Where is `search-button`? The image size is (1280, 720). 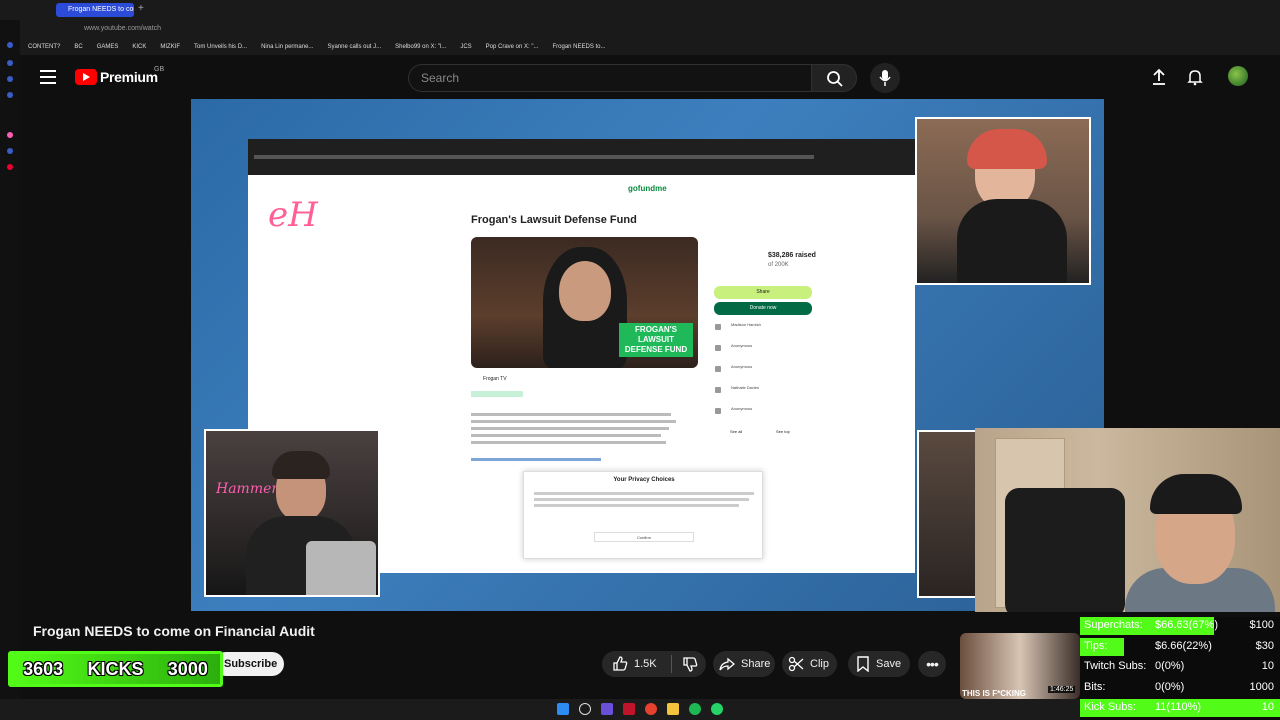 search-button is located at coordinates (834, 78).